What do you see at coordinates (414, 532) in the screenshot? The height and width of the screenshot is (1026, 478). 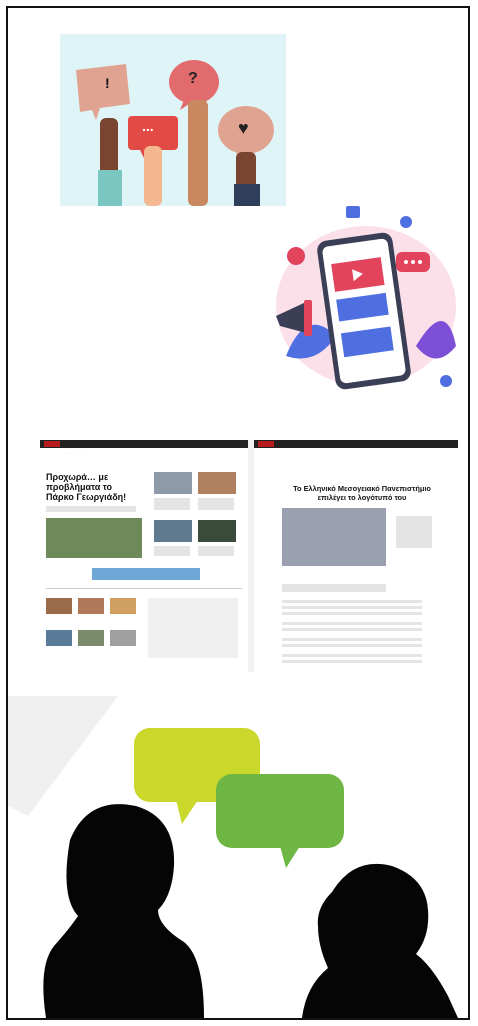 I see `side-ad` at bounding box center [414, 532].